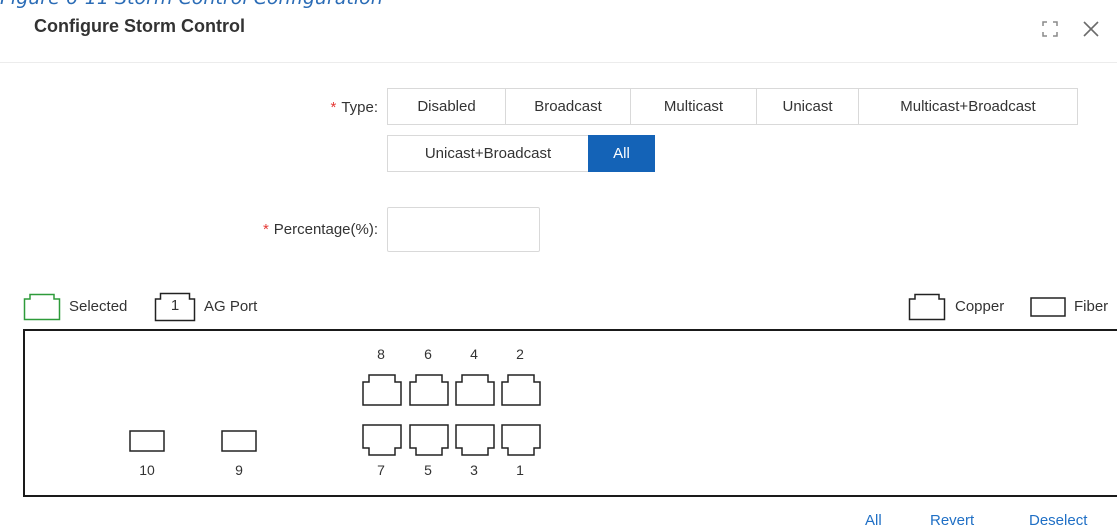 The height and width of the screenshot is (531, 1117). What do you see at coordinates (488, 153) in the screenshot?
I see `type-option-unicast-broadcast: Unicast+Broadcast` at bounding box center [488, 153].